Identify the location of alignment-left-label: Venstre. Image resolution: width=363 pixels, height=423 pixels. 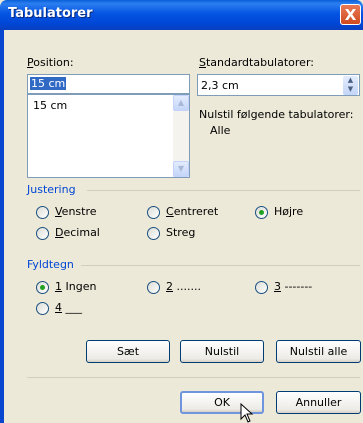
(76, 211).